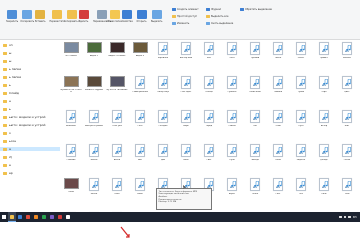  Describe the element at coordinates (301, 127) in the screenshot. I see `file-item: MP3 Путь` at that location.